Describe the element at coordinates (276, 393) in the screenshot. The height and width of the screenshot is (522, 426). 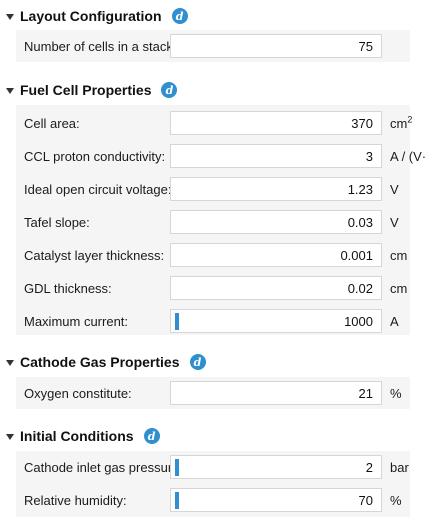
I see `oxygen-constitute-input: 21` at that location.